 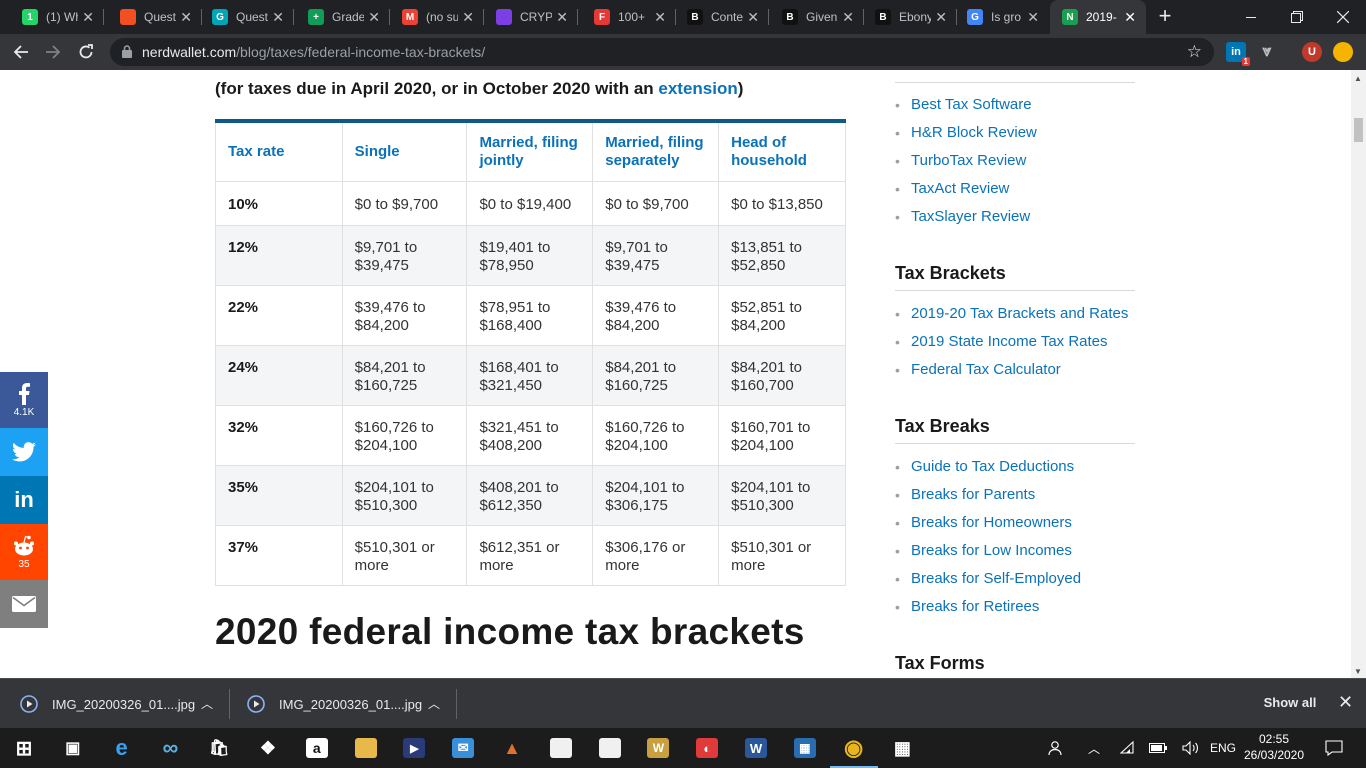 I want to click on people-icon, so click(x=1055, y=748).